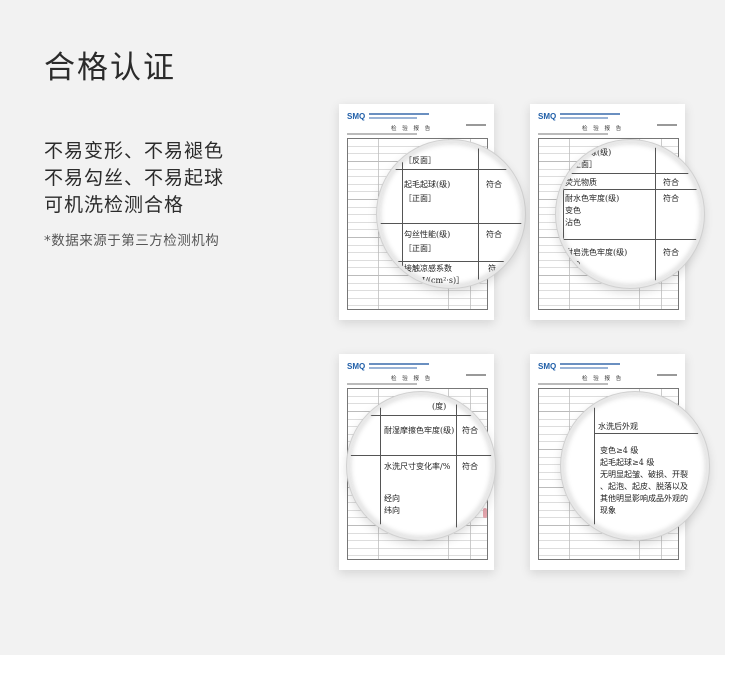  I want to click on feature-line: 不易变形、不易褪色, so click(134, 151).